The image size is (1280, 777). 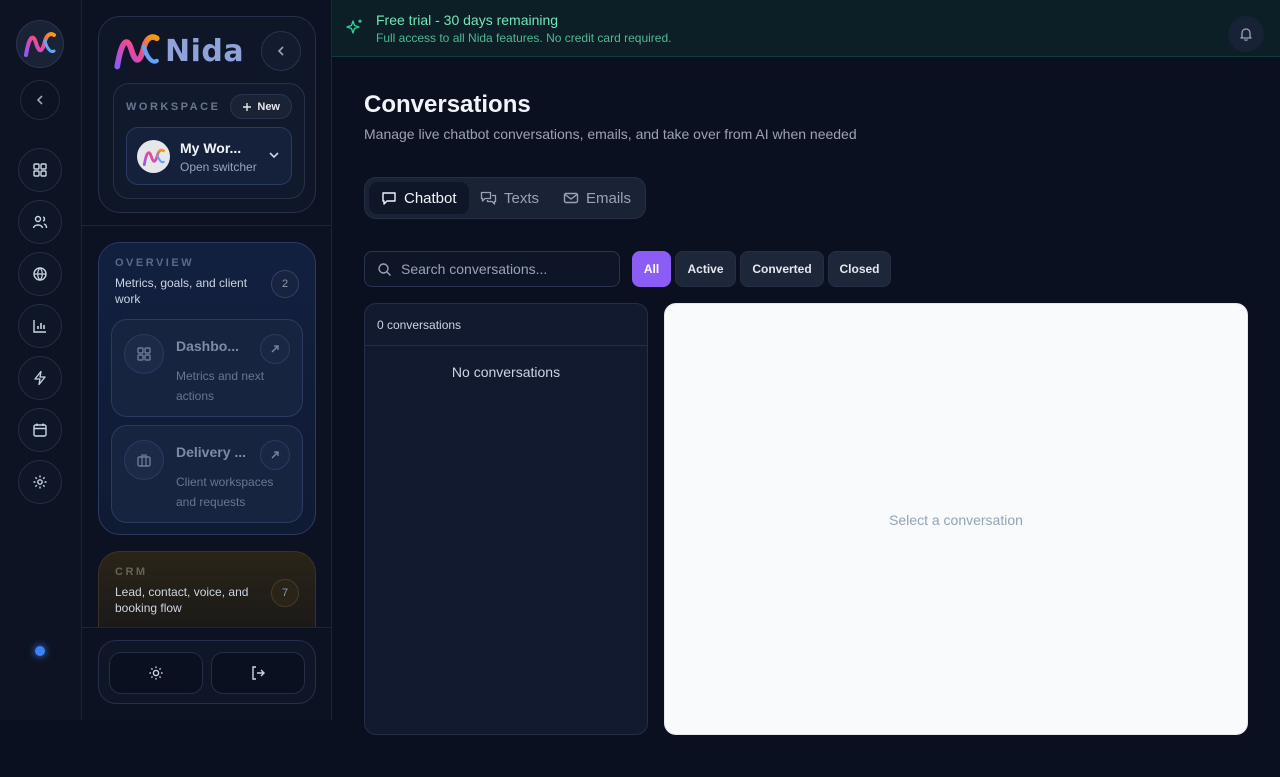 I want to click on collapse-rail-button, so click(x=40, y=100).